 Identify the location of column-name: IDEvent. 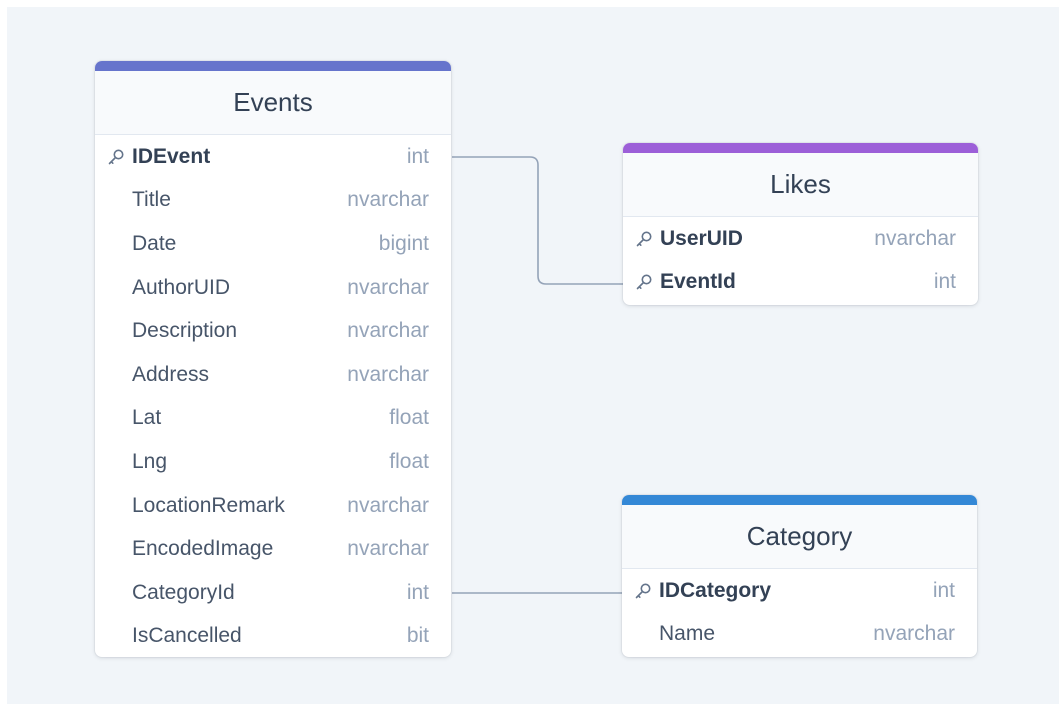
(171, 156).